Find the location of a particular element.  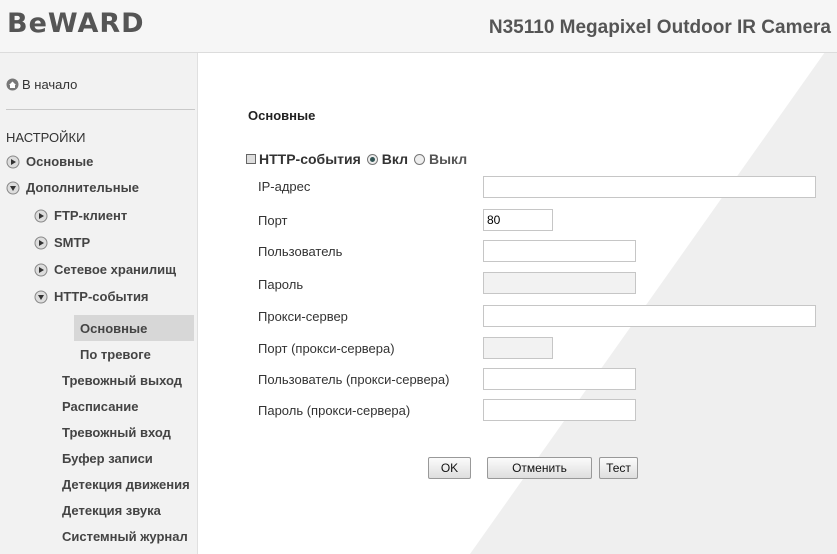

sidebar-item-alarm-input: Тревожный вход is located at coordinates (116, 432).